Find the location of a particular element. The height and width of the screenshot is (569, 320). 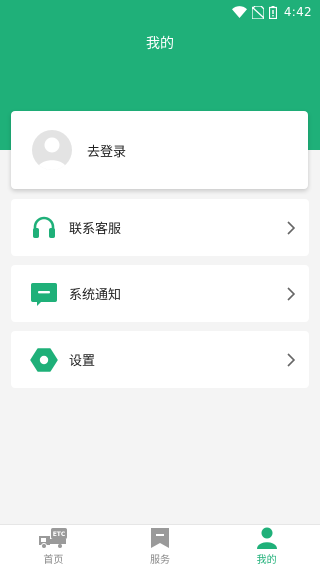

menu-label: 设置 is located at coordinates (82, 361).